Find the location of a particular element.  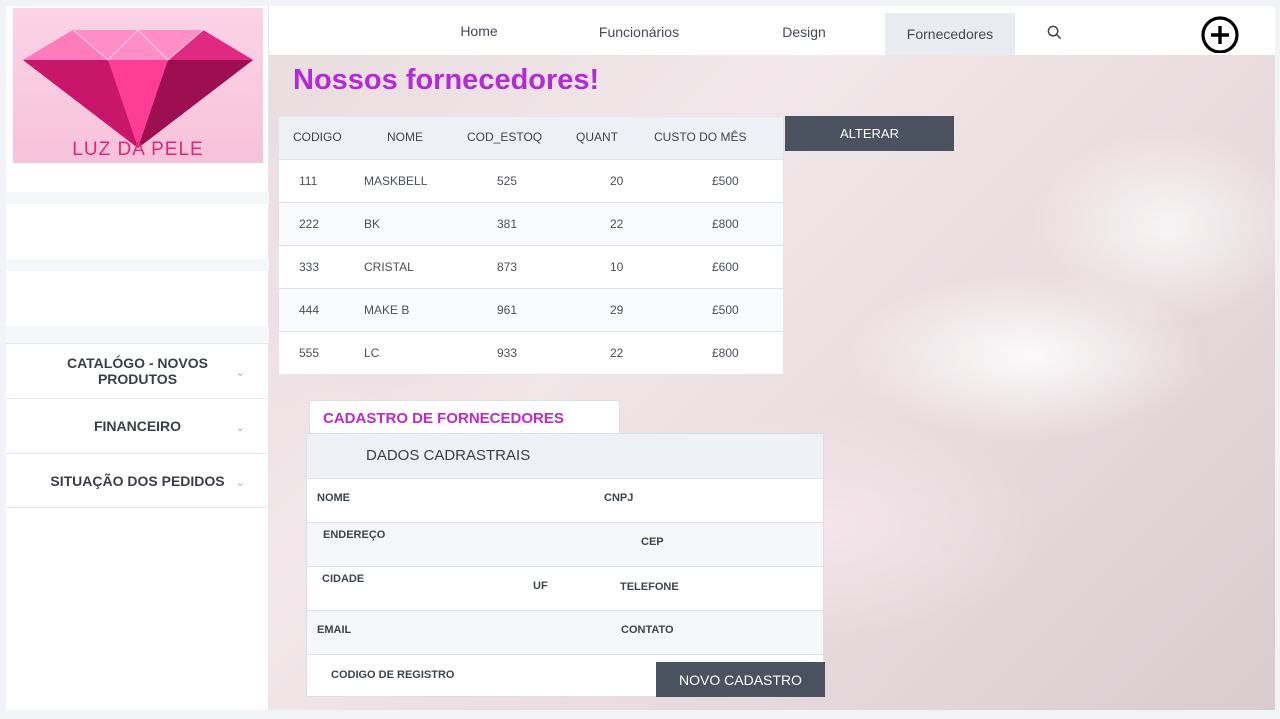

table-cell: 933 is located at coordinates (507, 353).